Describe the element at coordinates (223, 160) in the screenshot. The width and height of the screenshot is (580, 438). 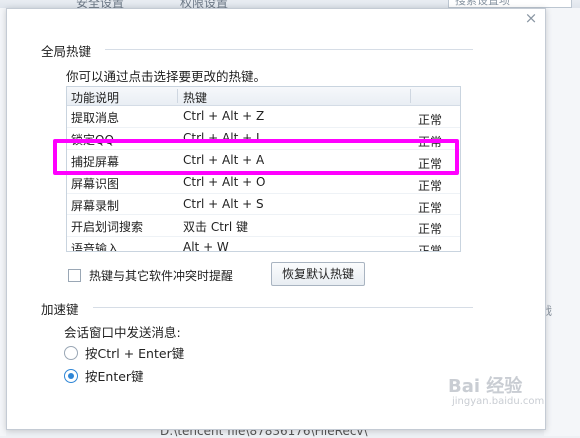
I see `hotkey-value: Ctrl + Alt + A` at that location.